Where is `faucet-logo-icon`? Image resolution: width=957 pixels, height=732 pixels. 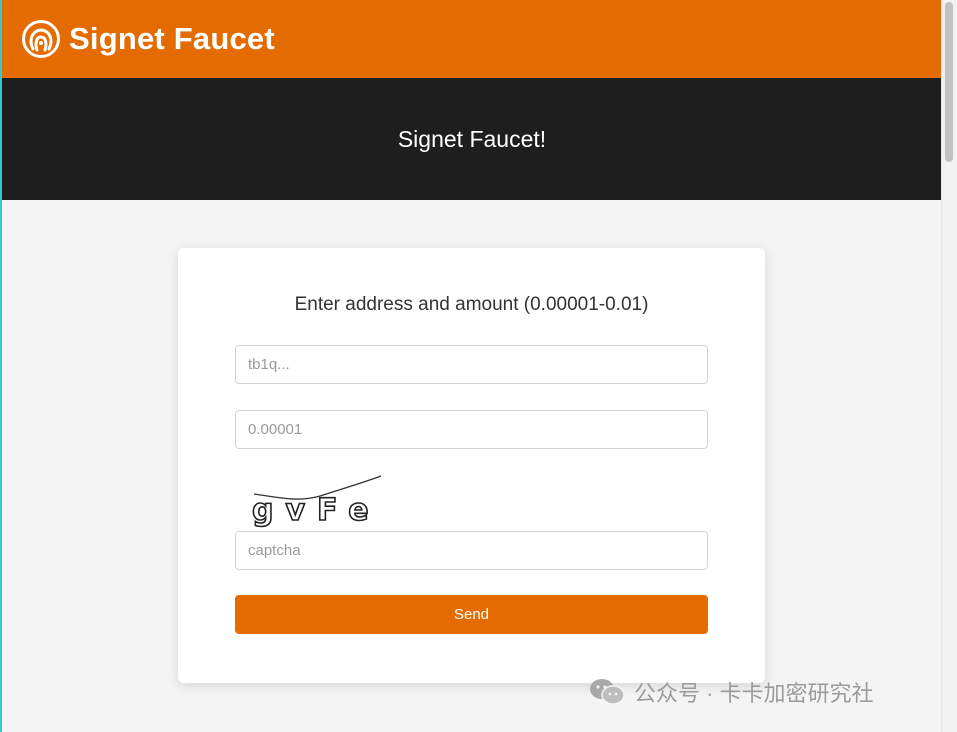
faucet-logo-icon is located at coordinates (41, 39).